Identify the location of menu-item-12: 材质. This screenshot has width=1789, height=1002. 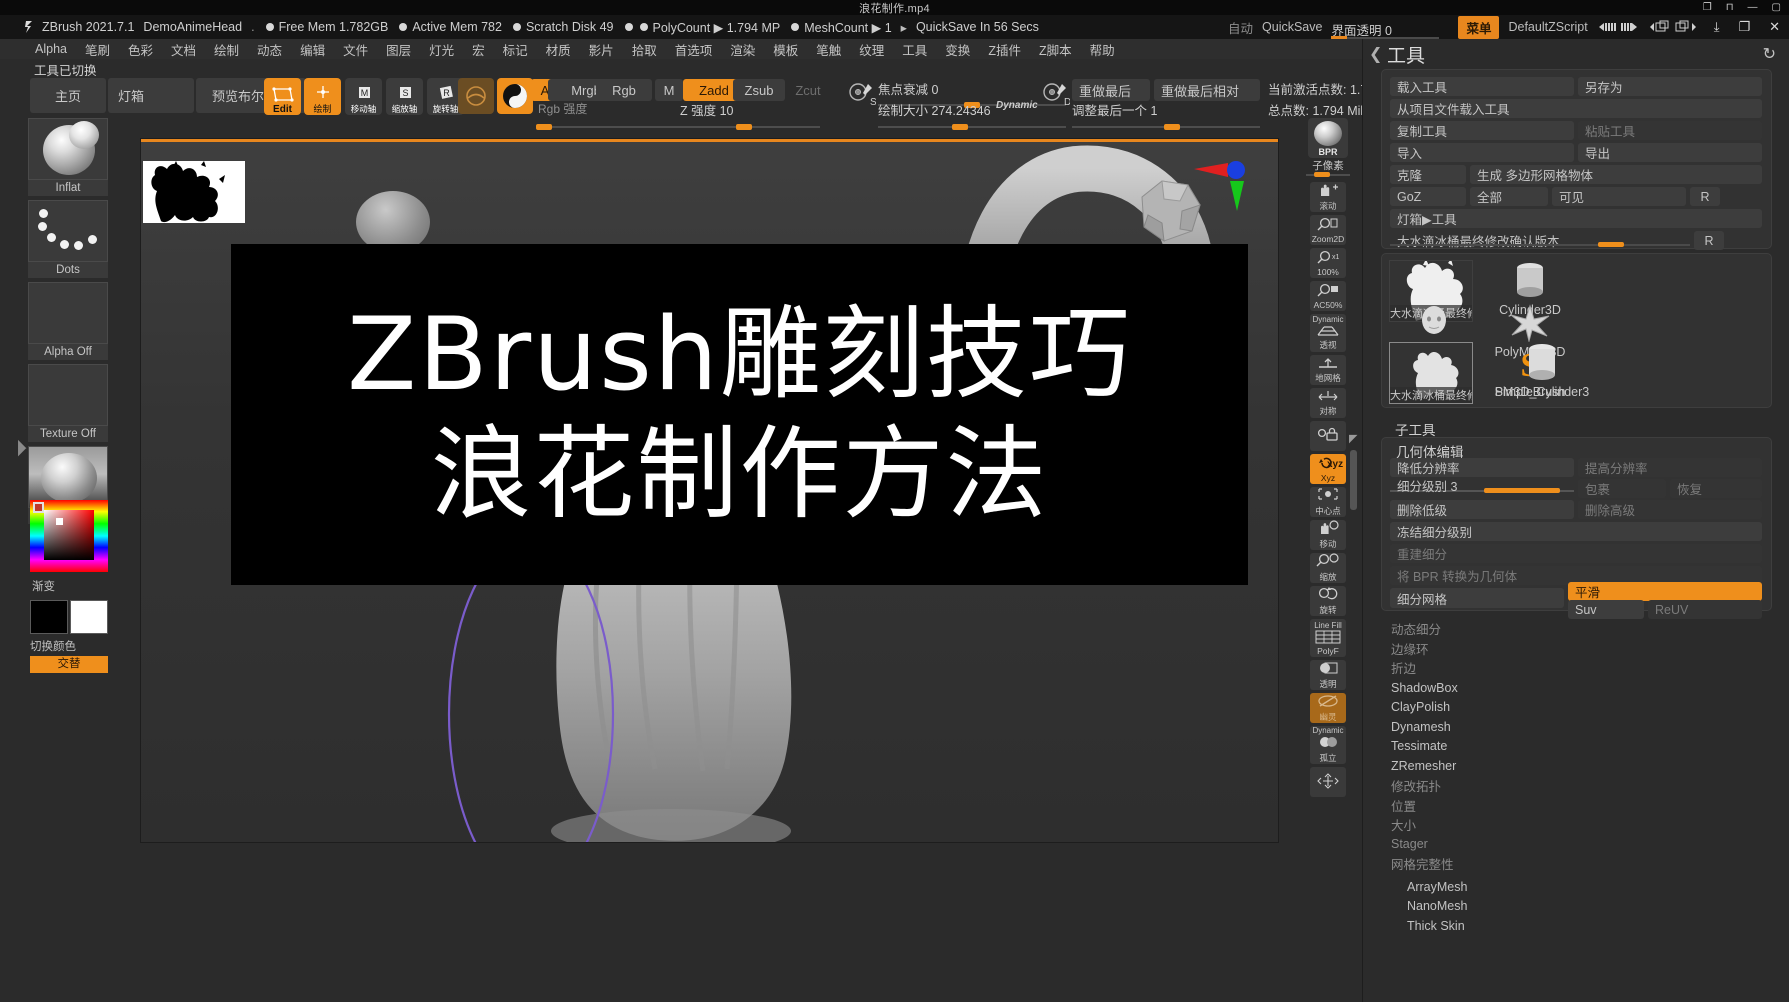
(558, 49).